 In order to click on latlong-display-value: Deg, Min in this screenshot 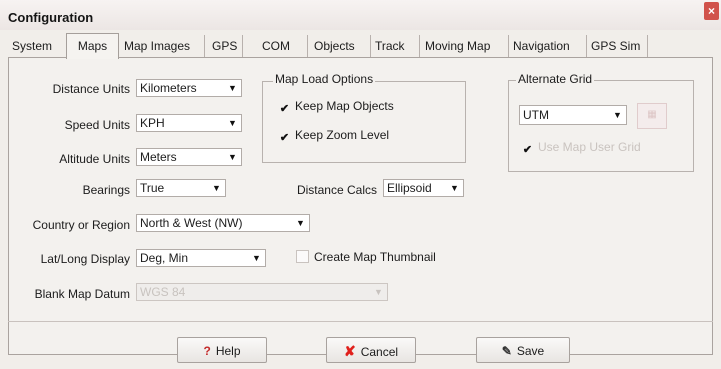, I will do `click(164, 258)`.